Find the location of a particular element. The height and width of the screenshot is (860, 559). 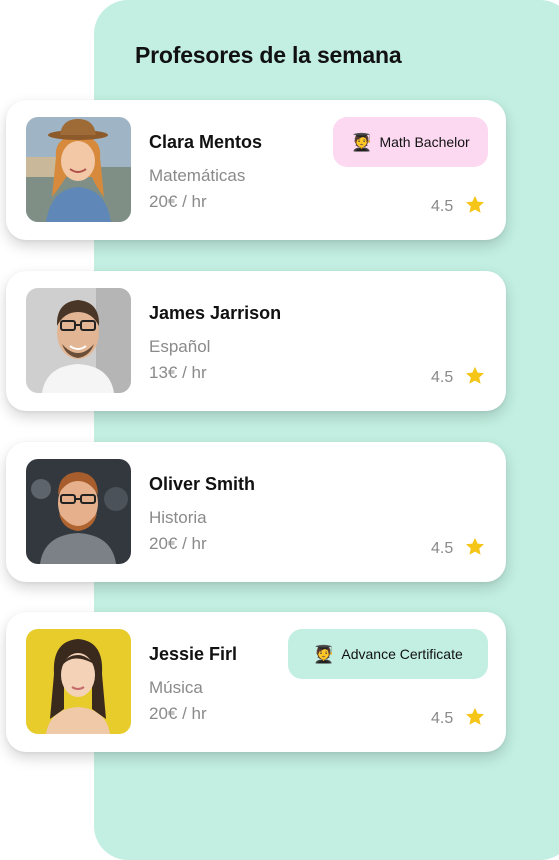

teacher-subject: Historia is located at coordinates (178, 517).